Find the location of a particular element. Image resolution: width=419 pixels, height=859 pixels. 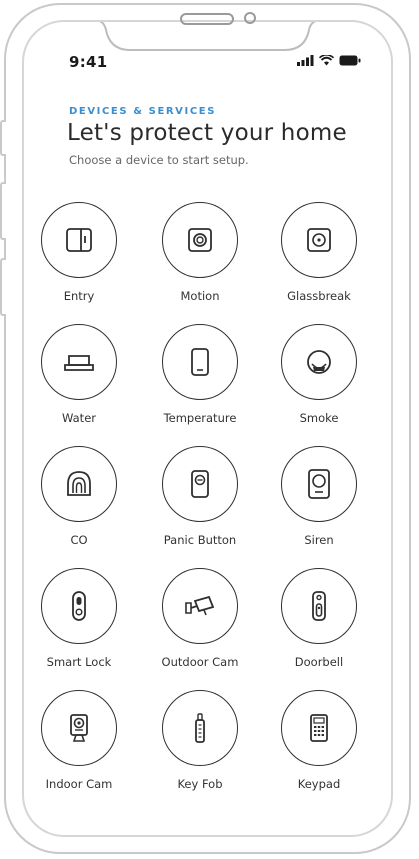

status-icons is located at coordinates (329, 60).